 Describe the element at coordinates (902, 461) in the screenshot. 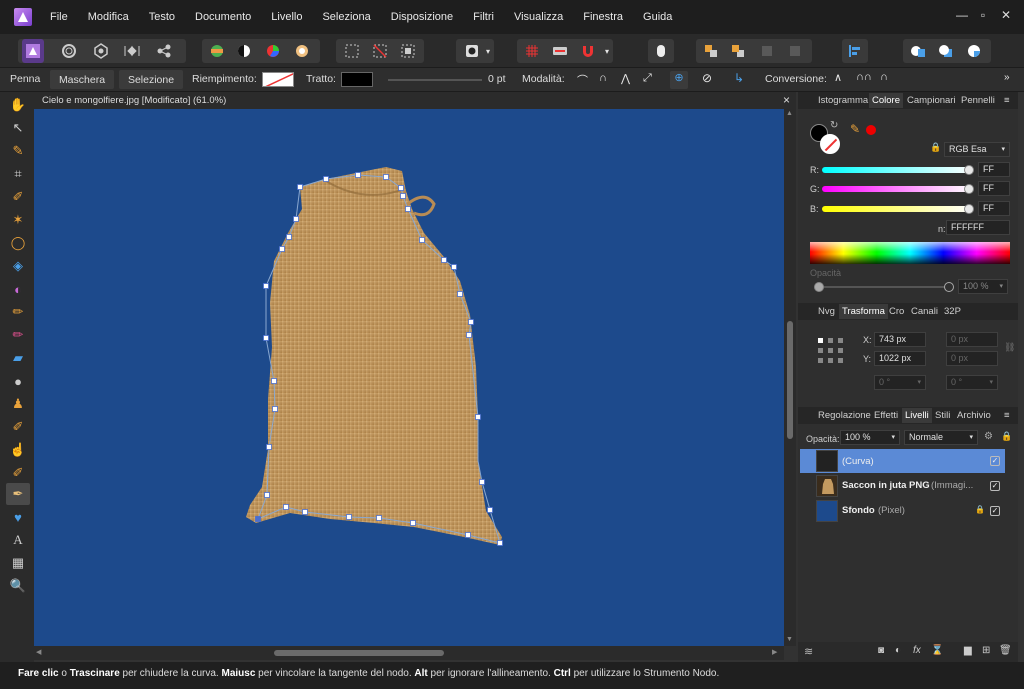

I see `layer-row-curva: (Curva) ✓` at that location.